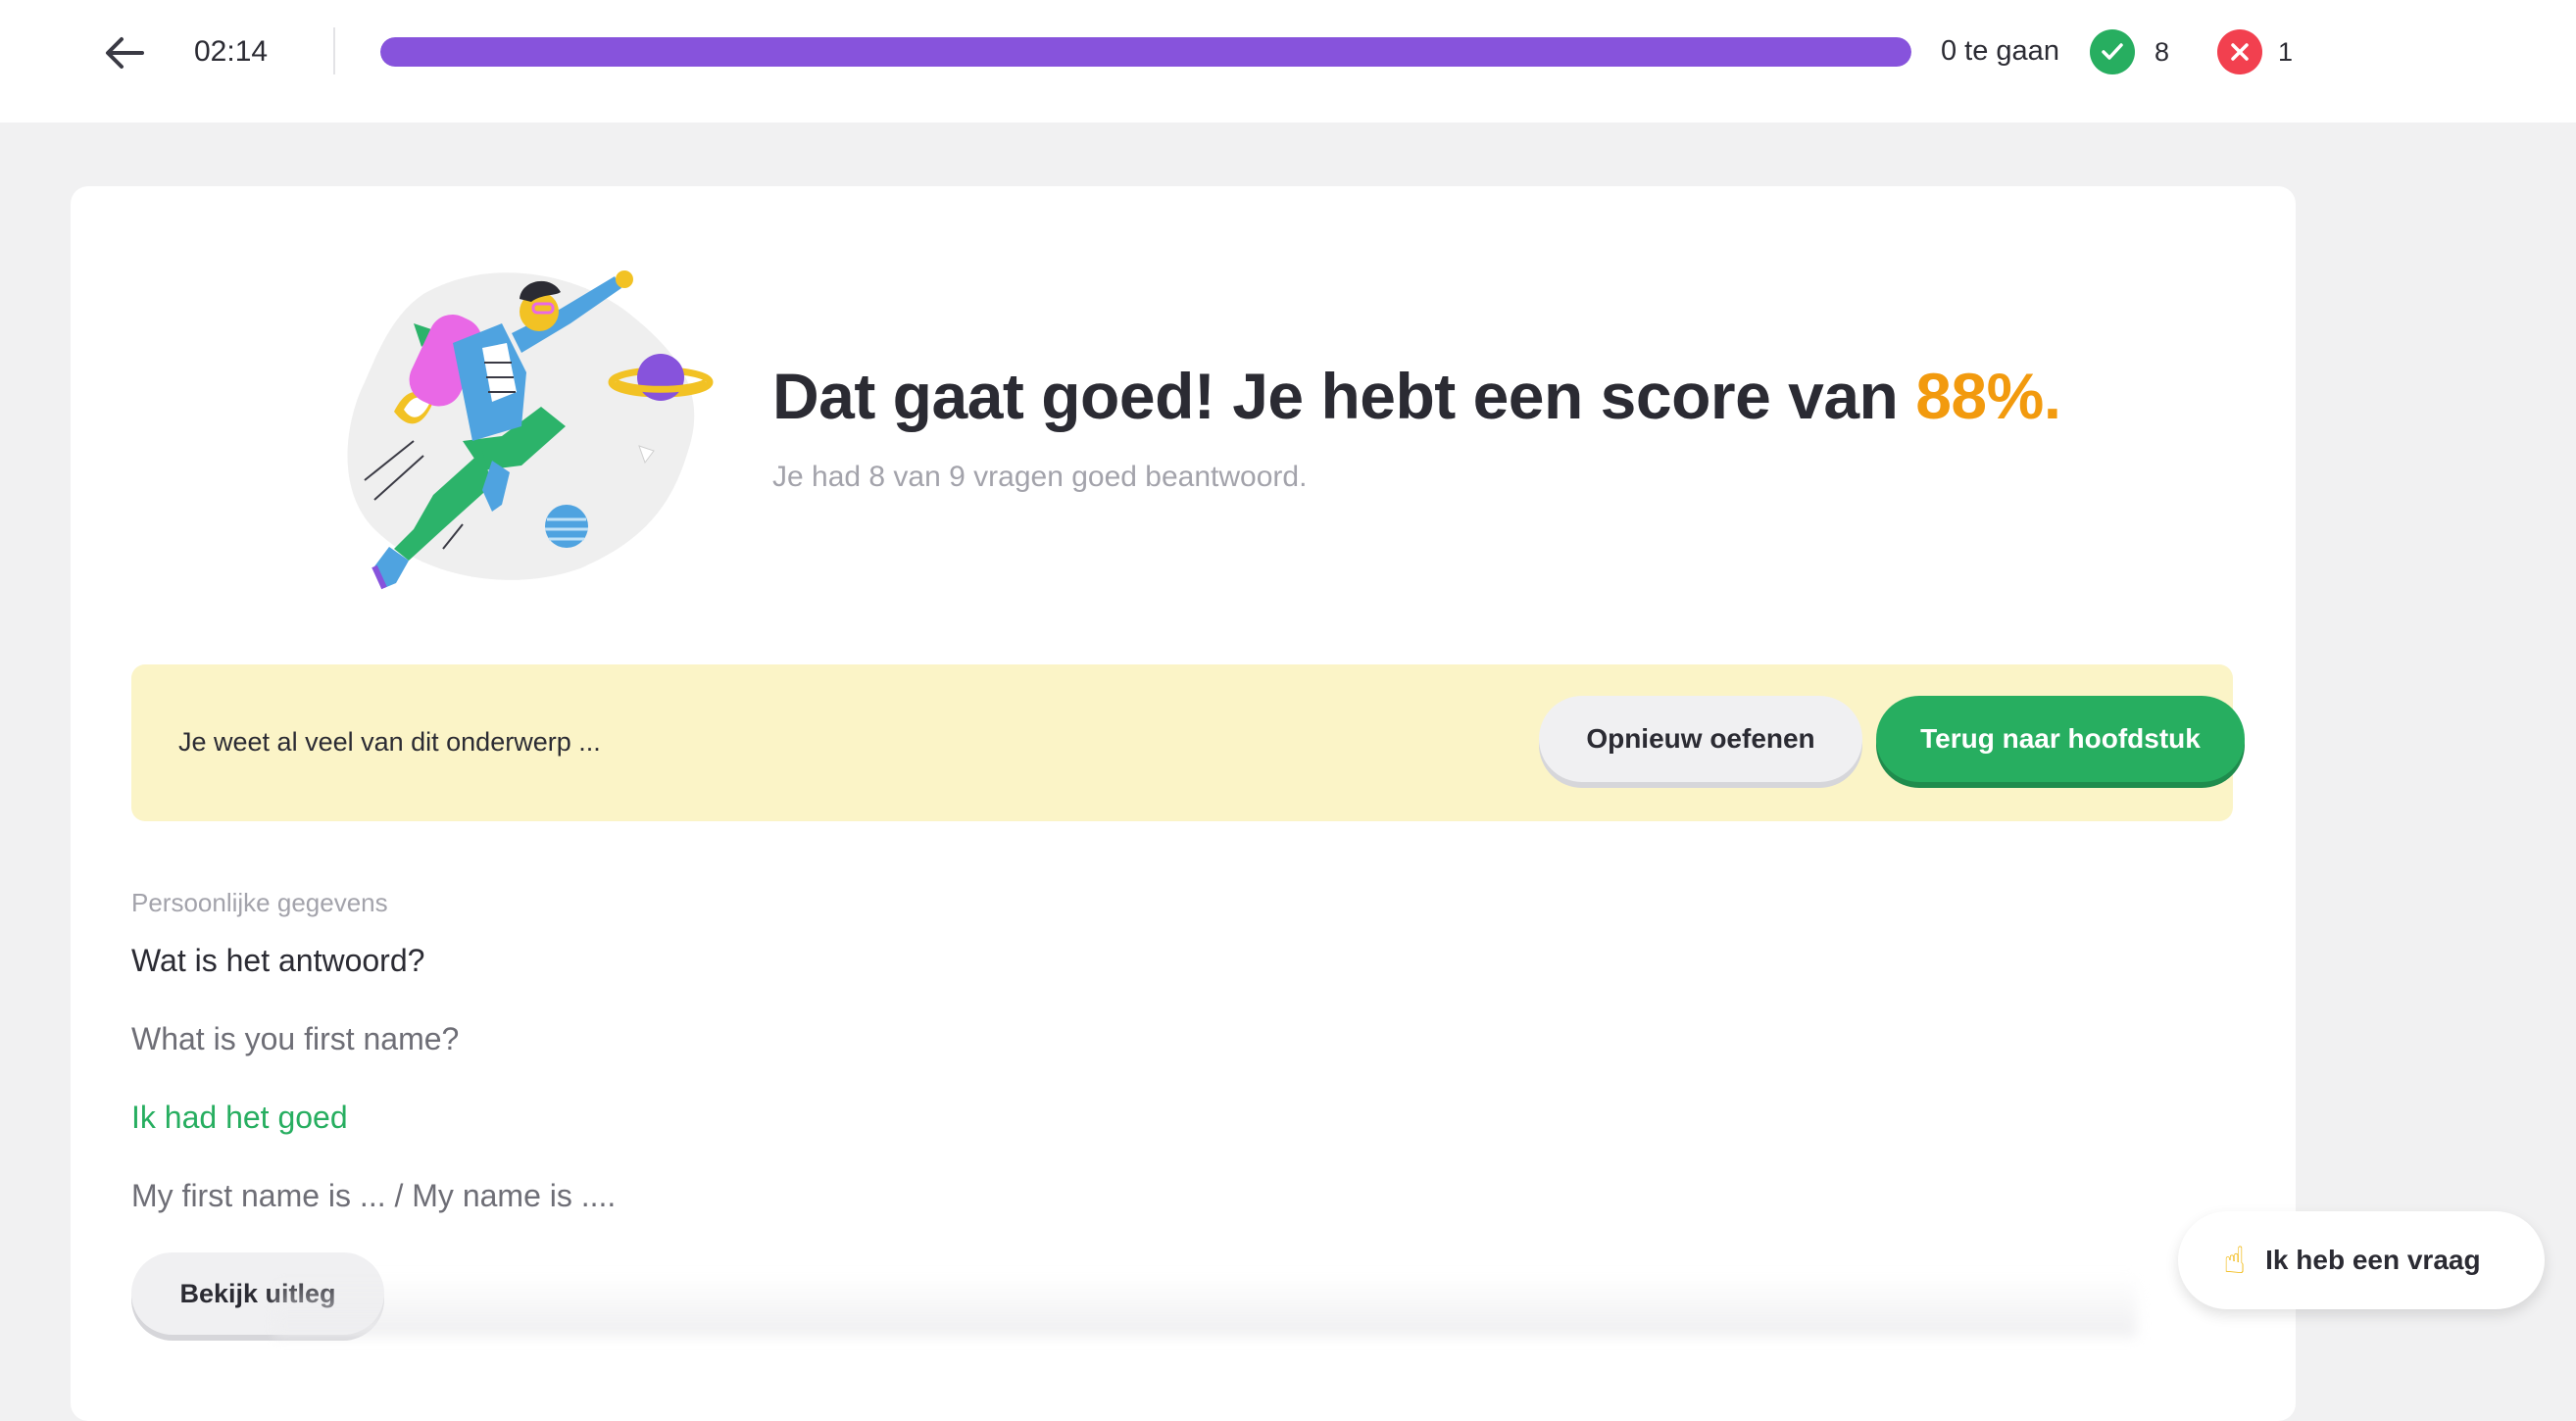 This screenshot has height=1421, width=2576. Describe the element at coordinates (2000, 51) in the screenshot. I see `remaining-label: 0 te gaan` at that location.